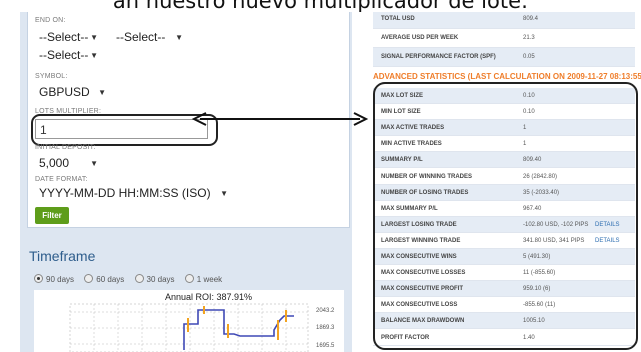 This screenshot has height=352, width=641. I want to click on end-on-label: END ON:, so click(50, 20).